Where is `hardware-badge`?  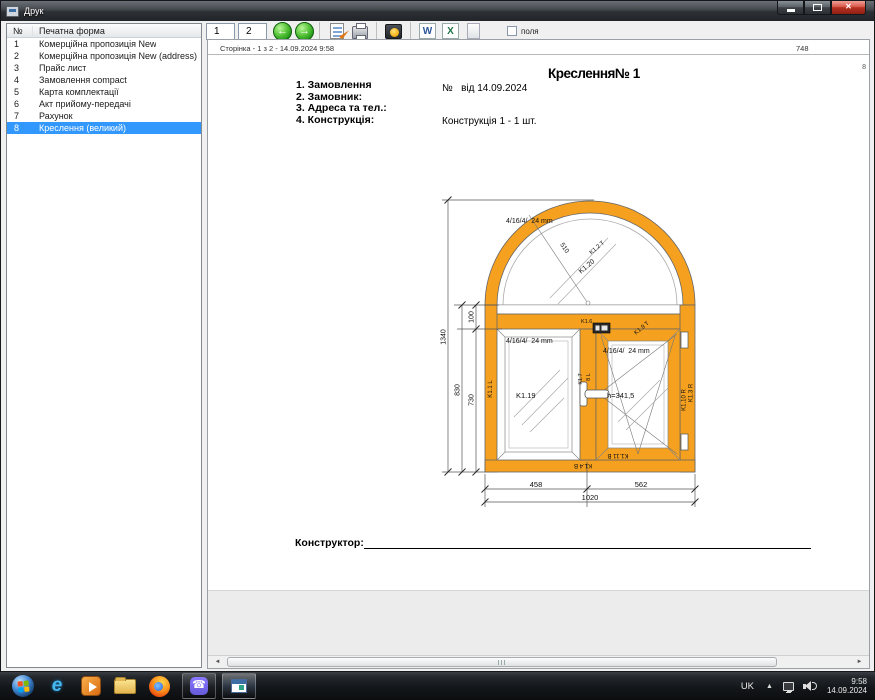
hardware-badge is located at coordinates (601, 328).